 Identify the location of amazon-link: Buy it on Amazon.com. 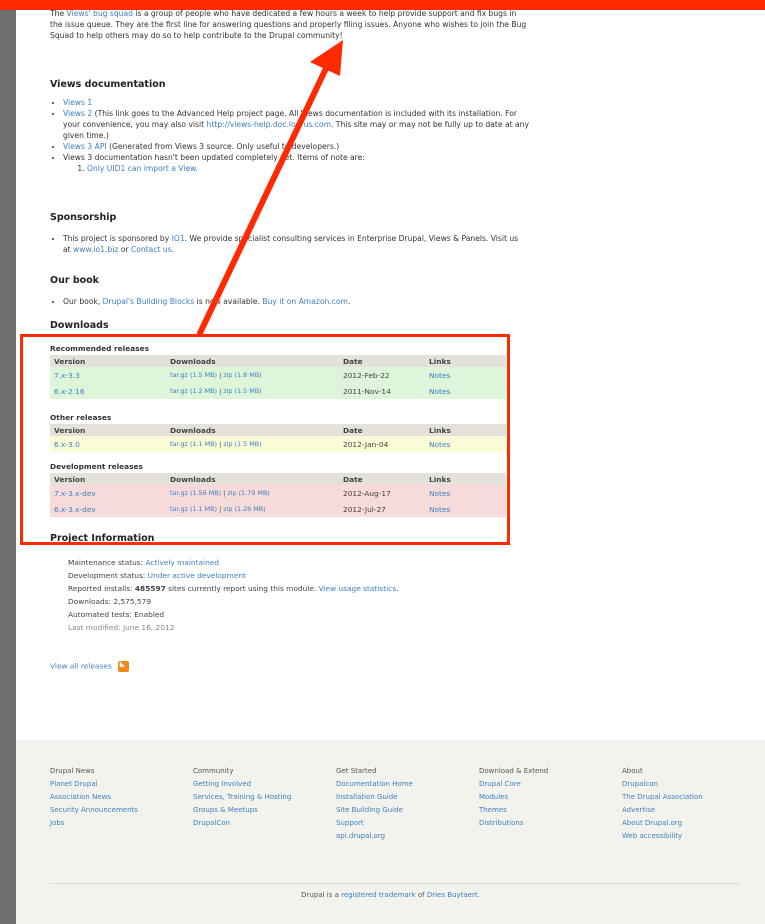
(305, 301).